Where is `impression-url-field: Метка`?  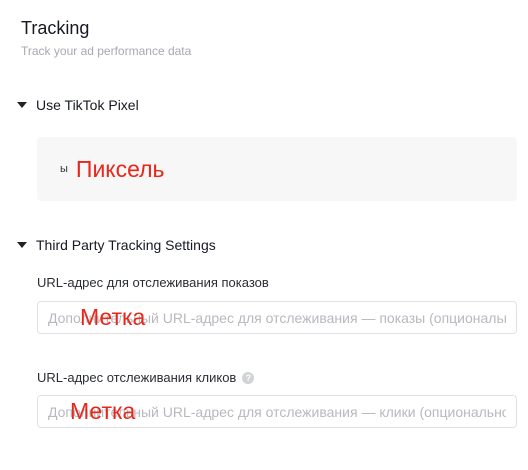
impression-url-field: Метка is located at coordinates (277, 317).